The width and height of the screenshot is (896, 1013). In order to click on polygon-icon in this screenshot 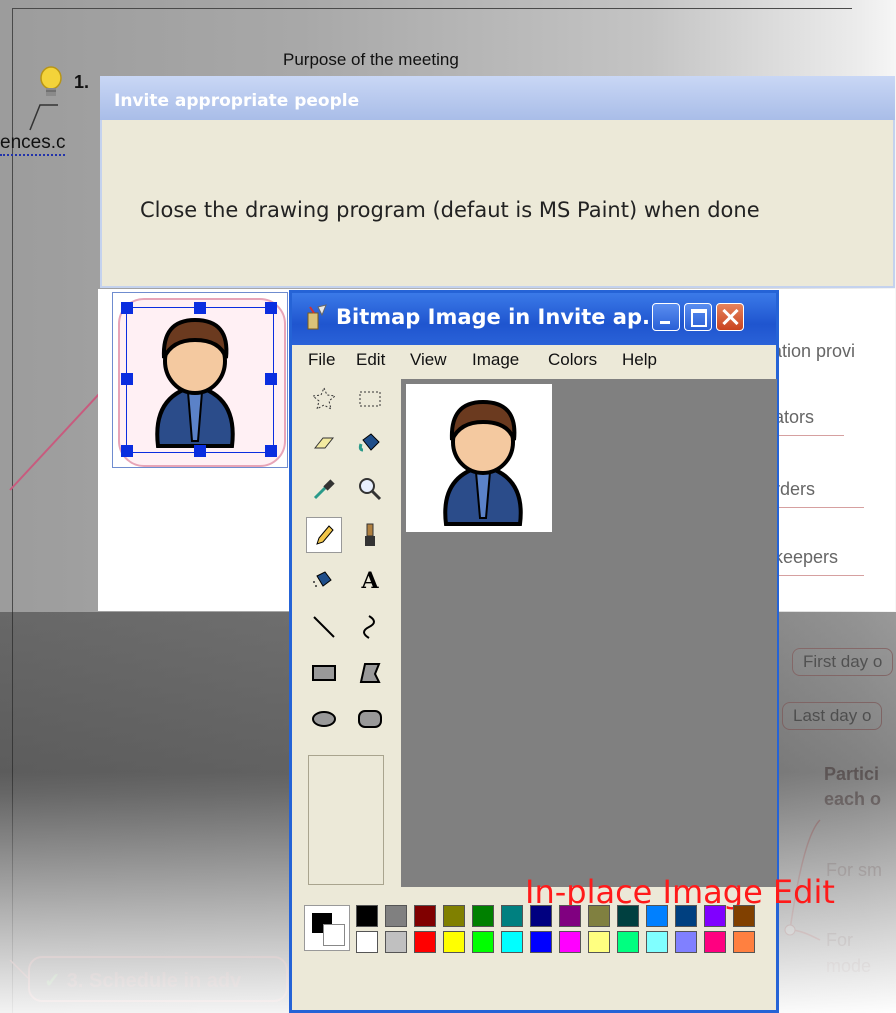, I will do `click(370, 673)`.